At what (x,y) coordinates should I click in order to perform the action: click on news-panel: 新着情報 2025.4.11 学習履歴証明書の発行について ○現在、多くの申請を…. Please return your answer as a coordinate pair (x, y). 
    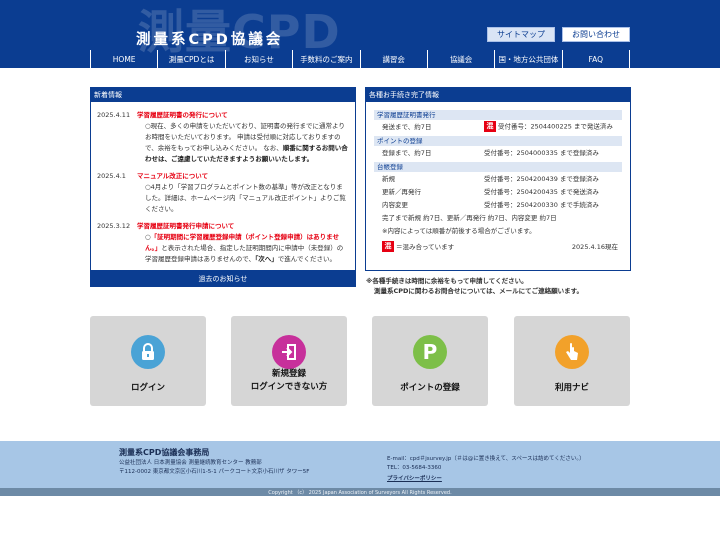
    Looking at the image, I should click on (223, 179).